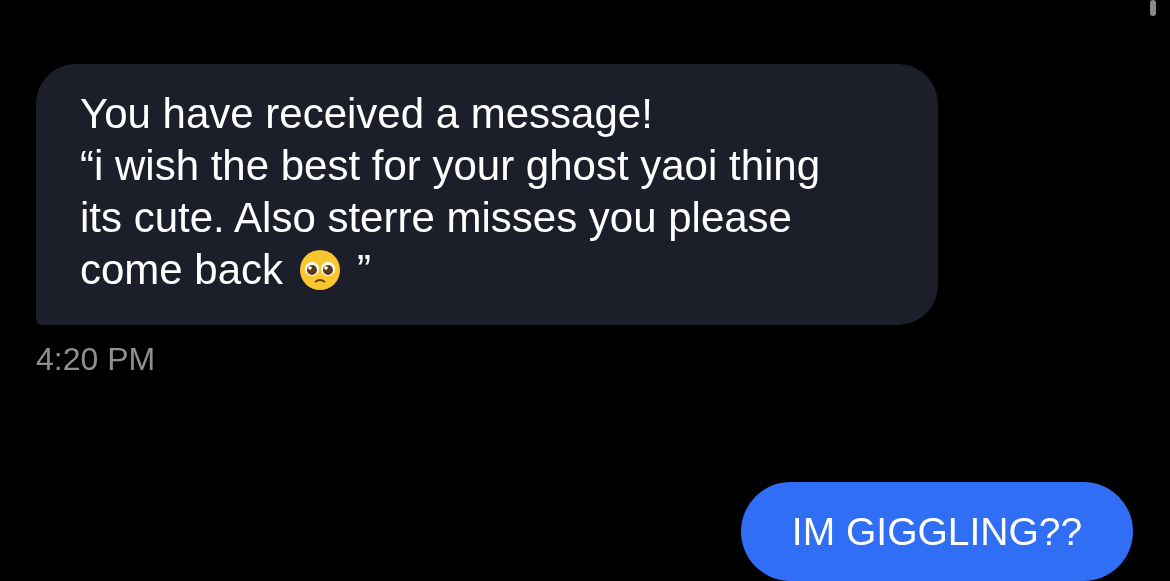  I want to click on message-text: come back, so click(182, 270).